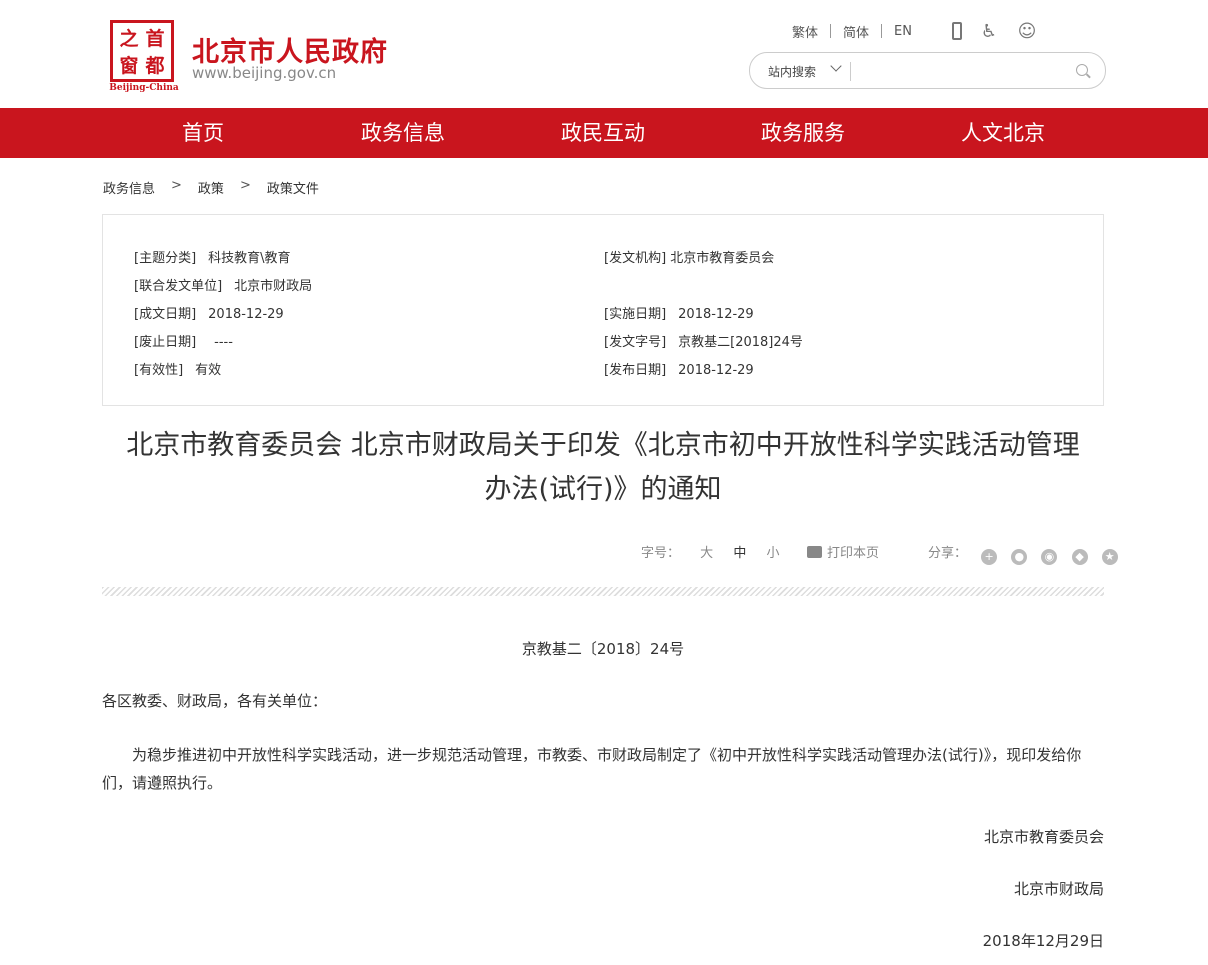 This screenshot has height=965, width=1208. Describe the element at coordinates (635, 314) in the screenshot. I see `meta-key: [实施日期]` at that location.